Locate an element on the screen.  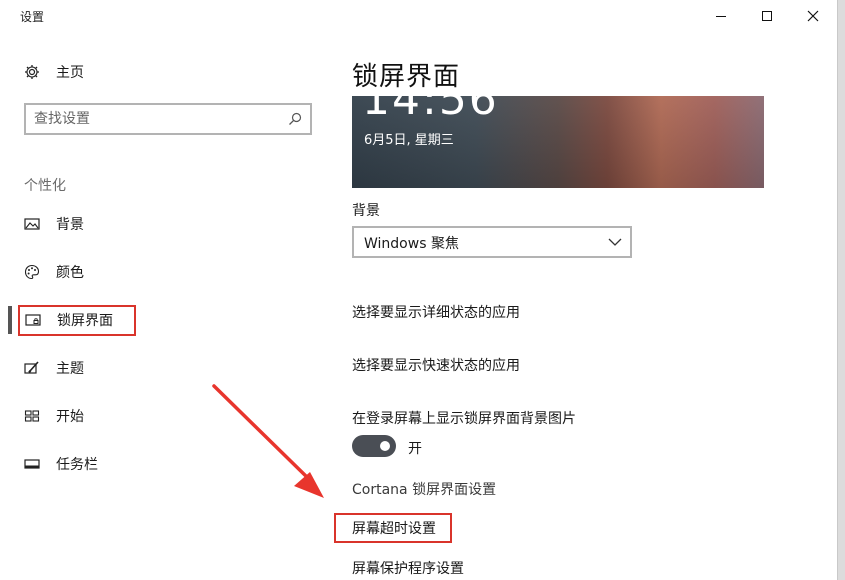
picture-icon is located at coordinates (32, 224).